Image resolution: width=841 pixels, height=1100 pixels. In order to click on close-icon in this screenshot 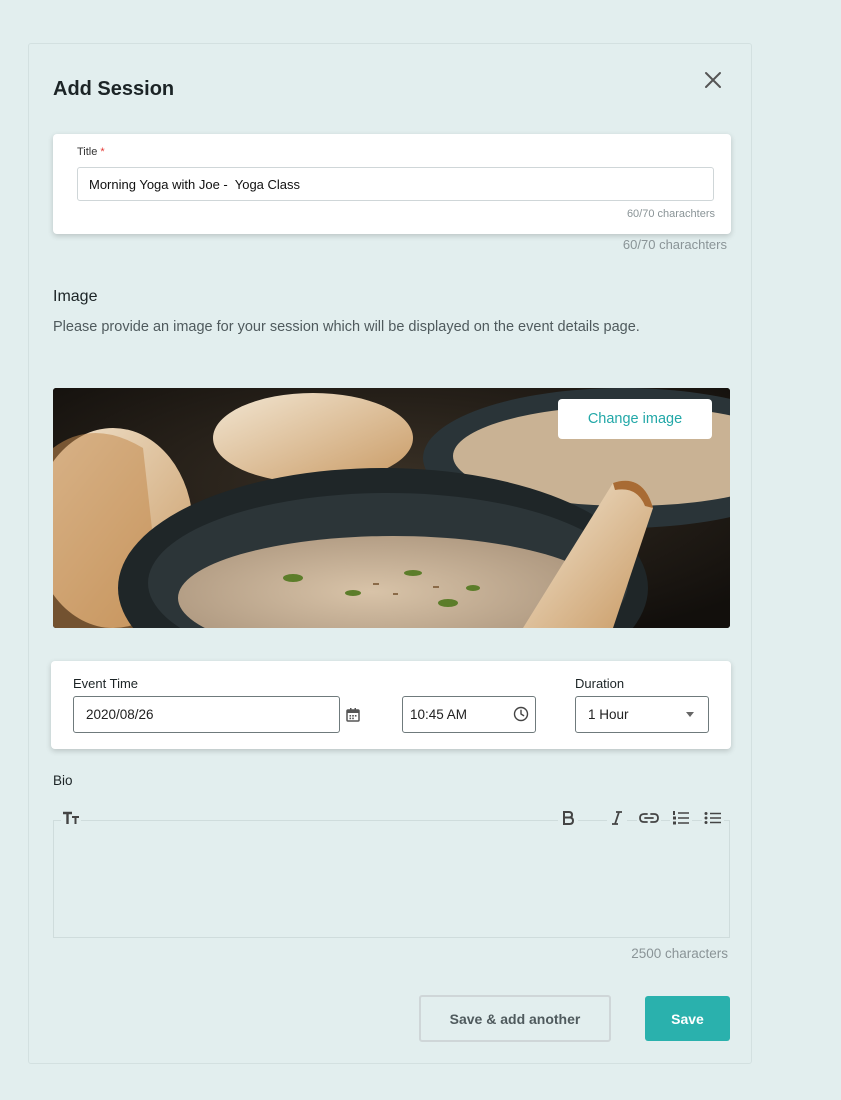, I will do `click(713, 80)`.